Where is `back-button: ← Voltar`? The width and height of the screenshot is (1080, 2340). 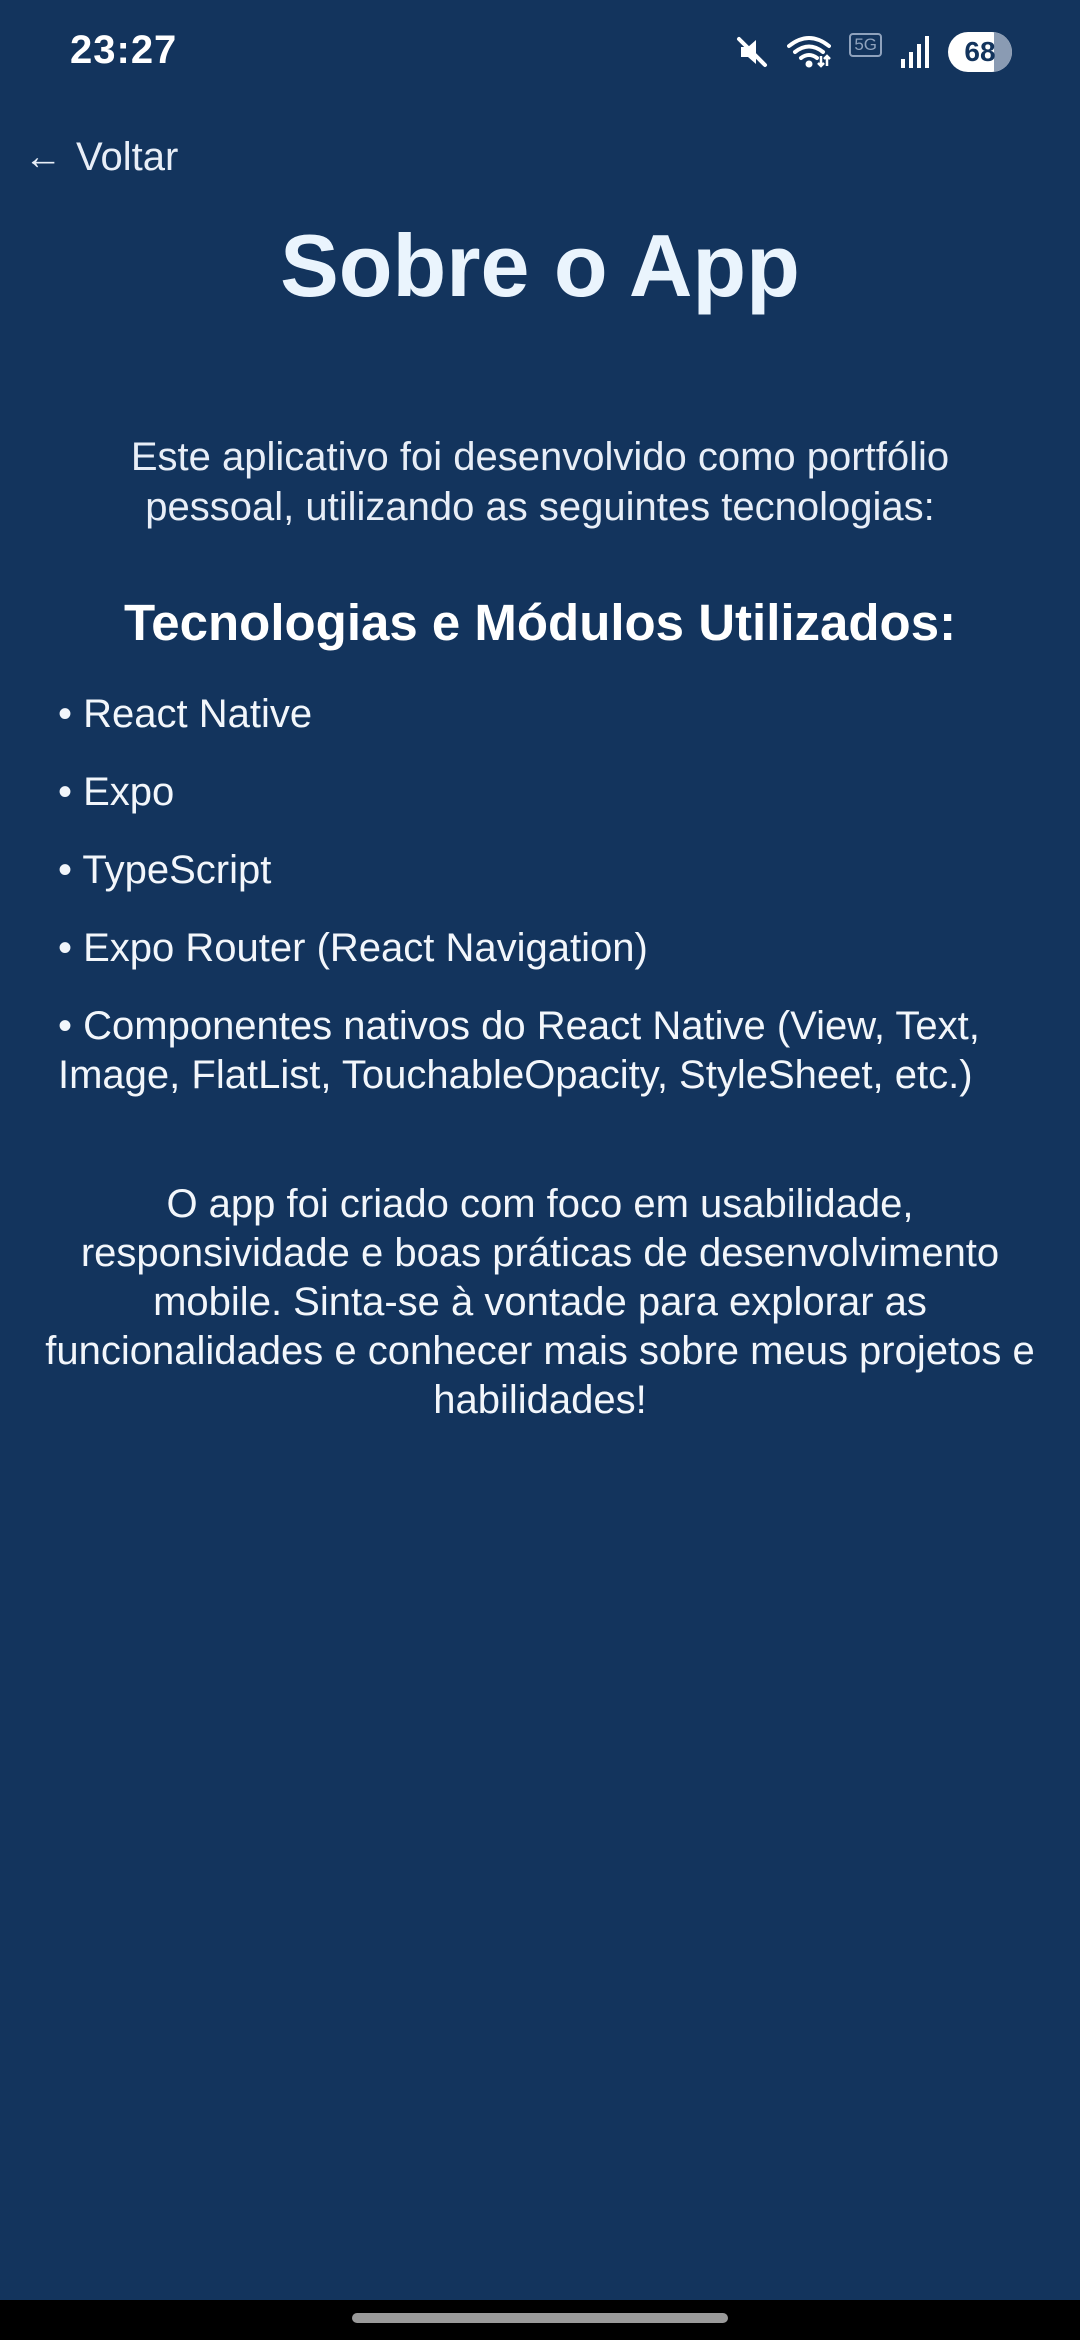 back-button: ← Voltar is located at coordinates (101, 157).